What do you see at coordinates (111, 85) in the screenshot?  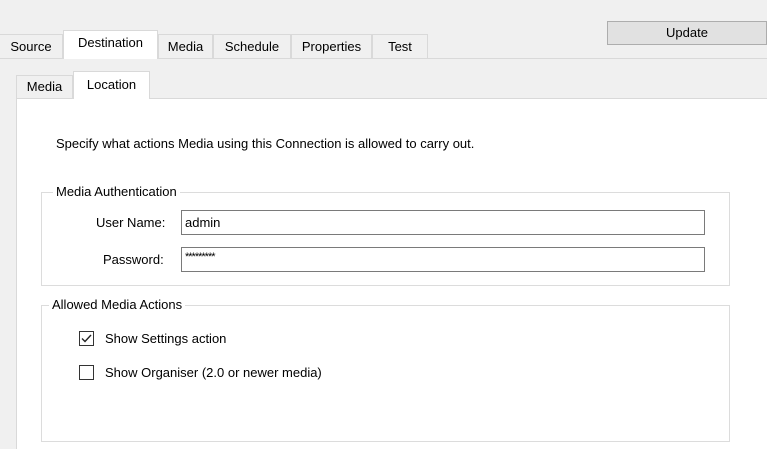 I see `inner-tab-location: Location` at bounding box center [111, 85].